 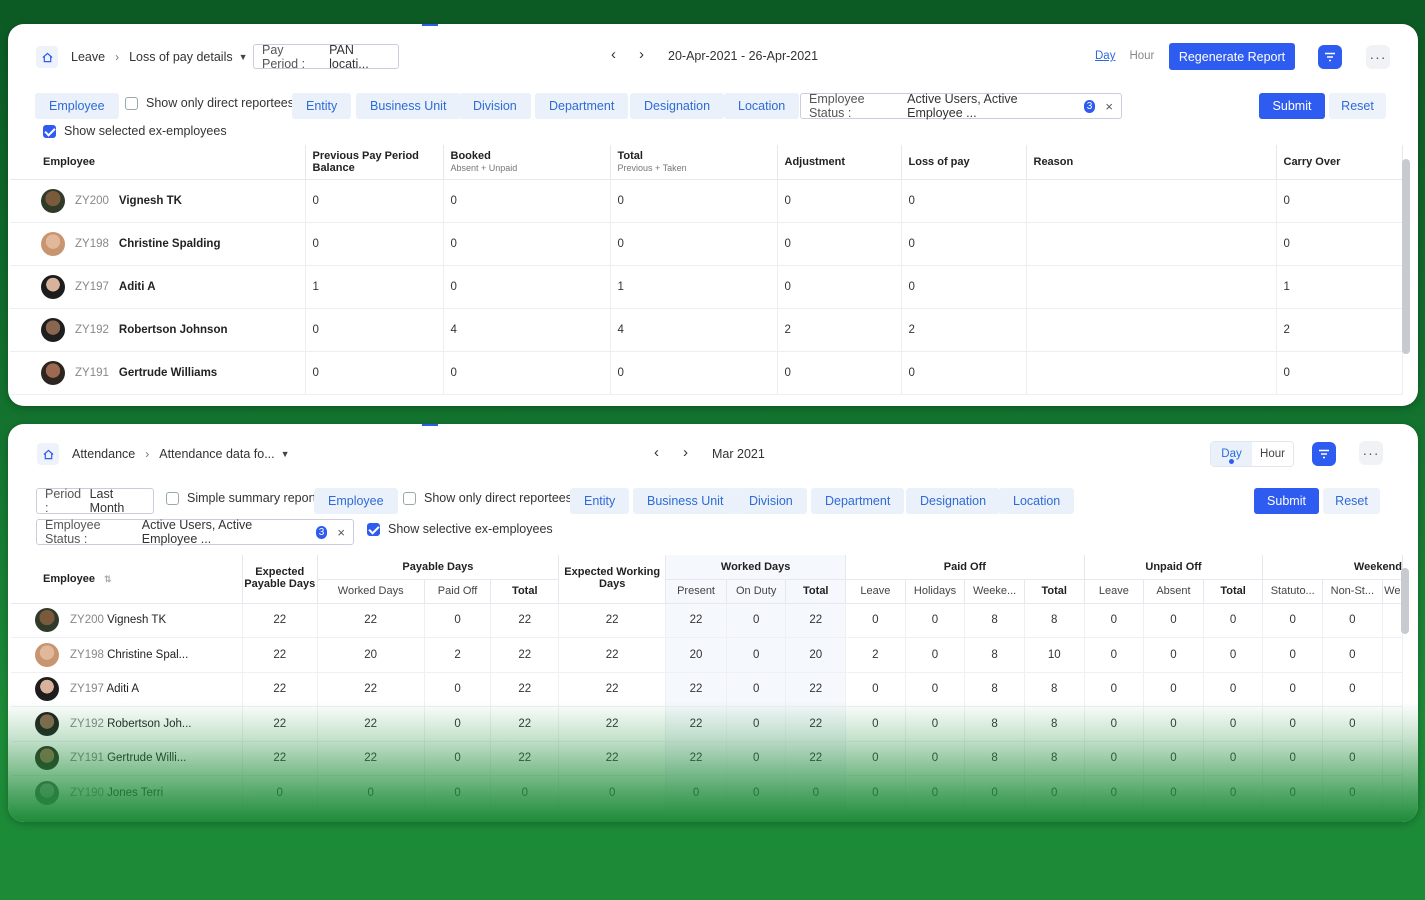 I want to click on col-loss-of-pay: Loss of pay, so click(x=964, y=162).